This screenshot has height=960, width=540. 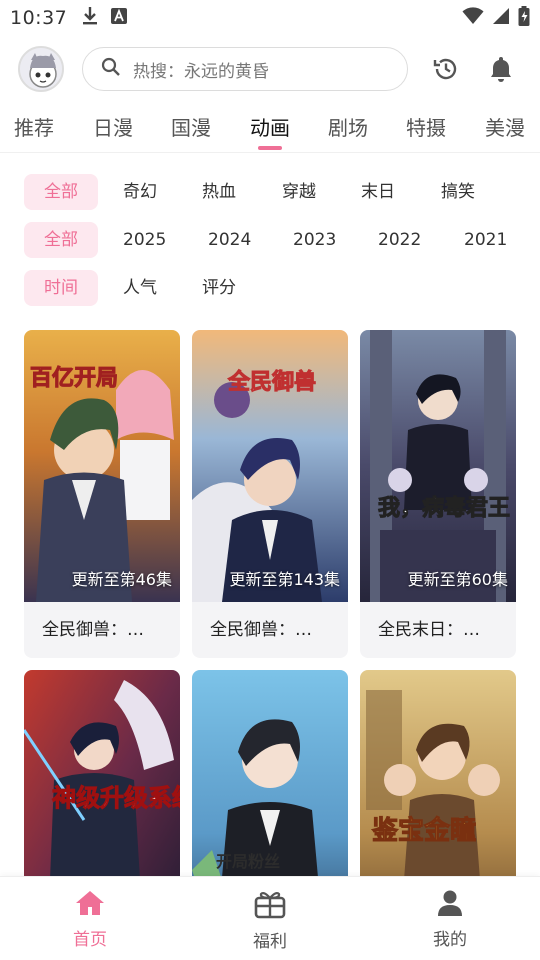 I want to click on genre-chip: 穿越, so click(x=299, y=192).